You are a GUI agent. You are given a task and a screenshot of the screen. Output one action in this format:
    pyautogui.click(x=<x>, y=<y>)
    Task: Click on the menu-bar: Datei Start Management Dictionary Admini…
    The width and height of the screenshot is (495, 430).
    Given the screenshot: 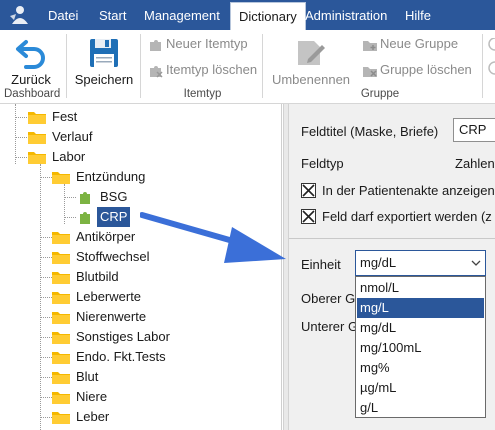 What is the action you would take?
    pyautogui.click(x=247, y=15)
    